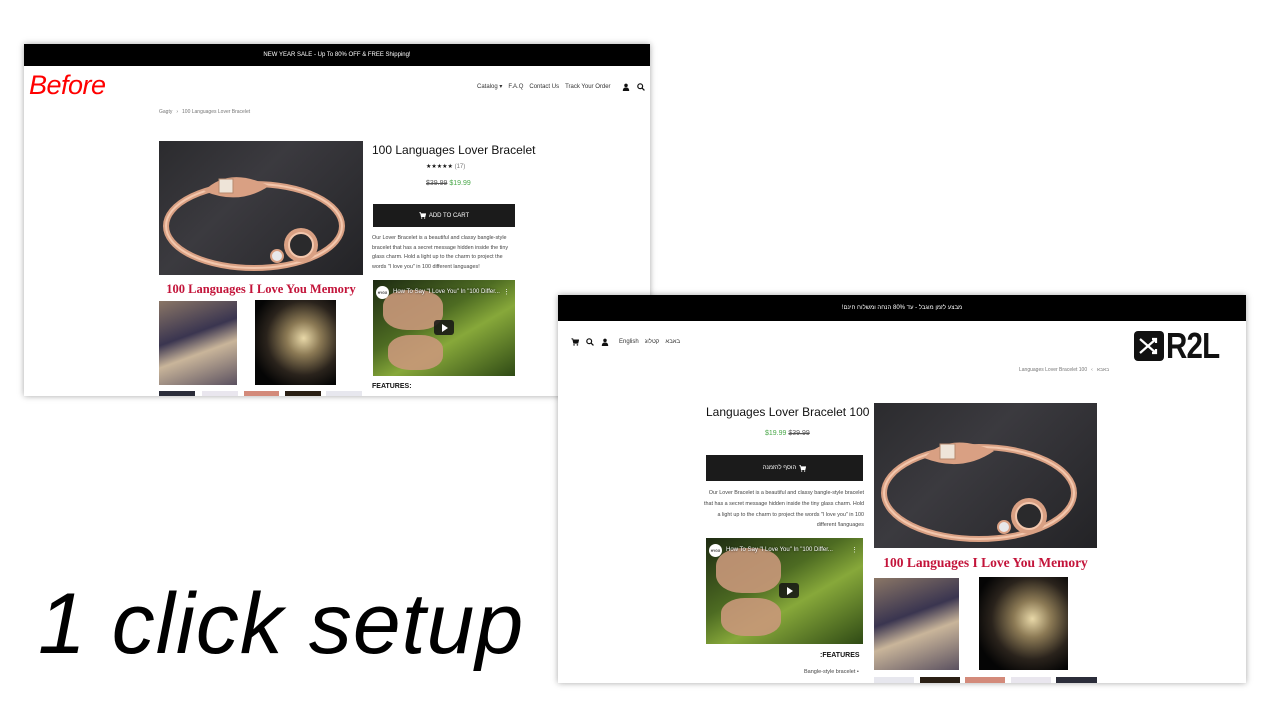  Describe the element at coordinates (165, 112) in the screenshot. I see `breadcrumb-home: Gagty` at that location.